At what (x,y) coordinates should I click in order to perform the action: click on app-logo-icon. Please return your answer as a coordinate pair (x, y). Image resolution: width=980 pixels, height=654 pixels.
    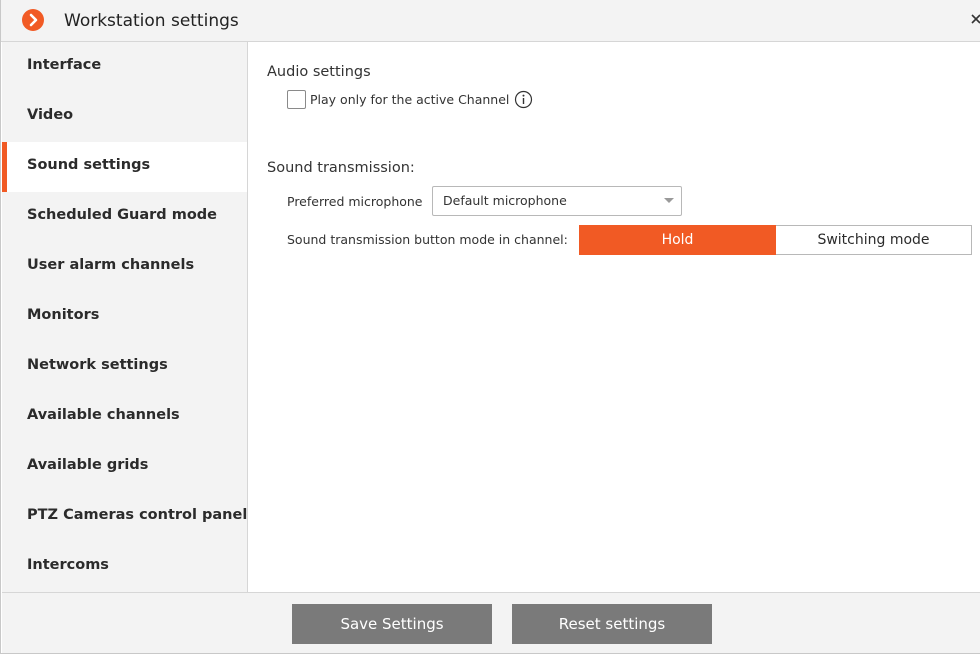
    Looking at the image, I should click on (33, 20).